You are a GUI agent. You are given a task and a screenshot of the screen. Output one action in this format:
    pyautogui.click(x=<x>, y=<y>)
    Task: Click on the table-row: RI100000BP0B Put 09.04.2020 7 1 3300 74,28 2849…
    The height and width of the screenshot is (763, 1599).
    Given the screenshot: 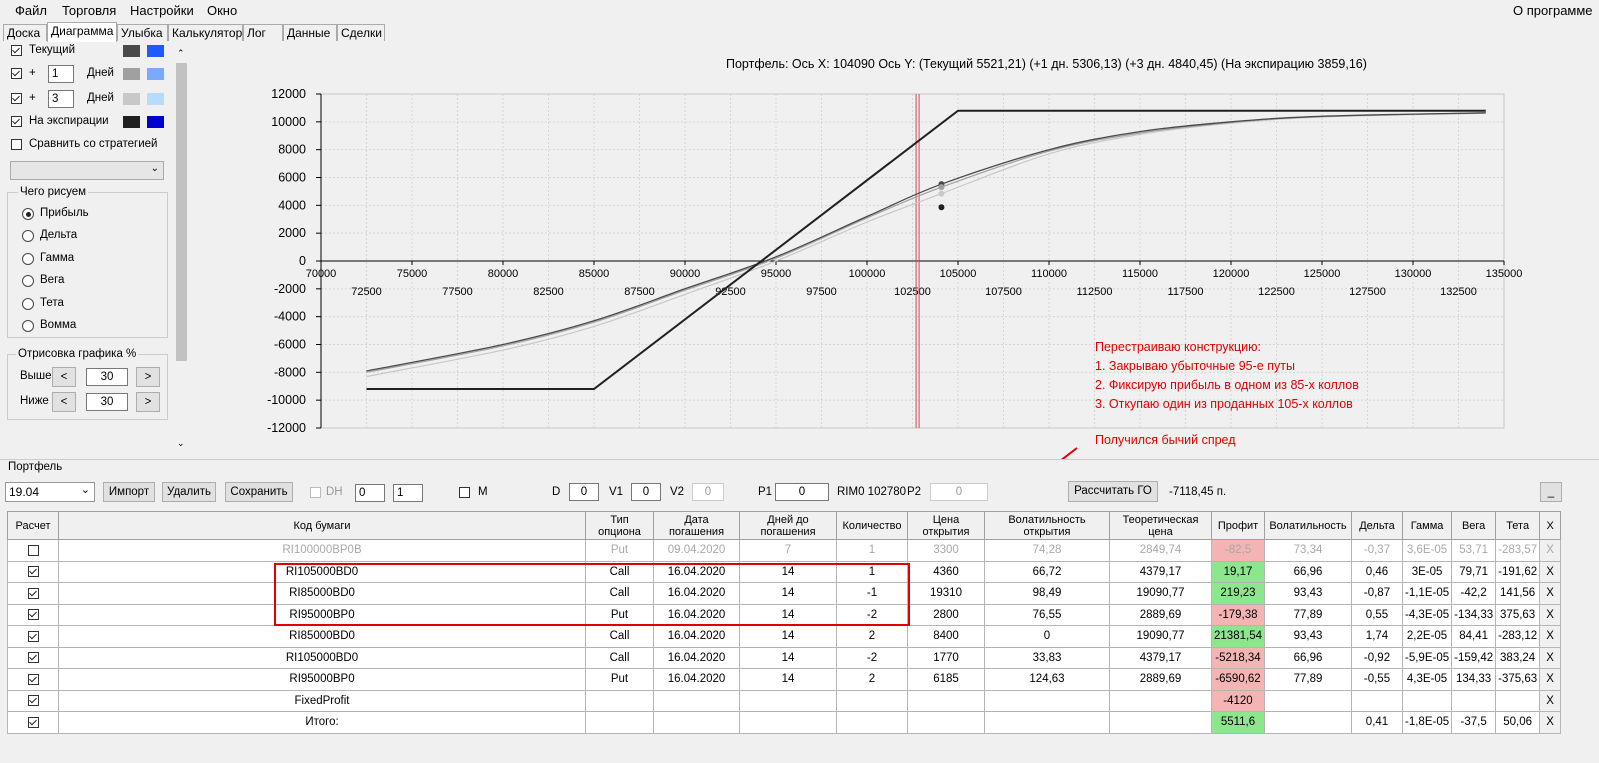 What is the action you would take?
    pyautogui.click(x=784, y=550)
    